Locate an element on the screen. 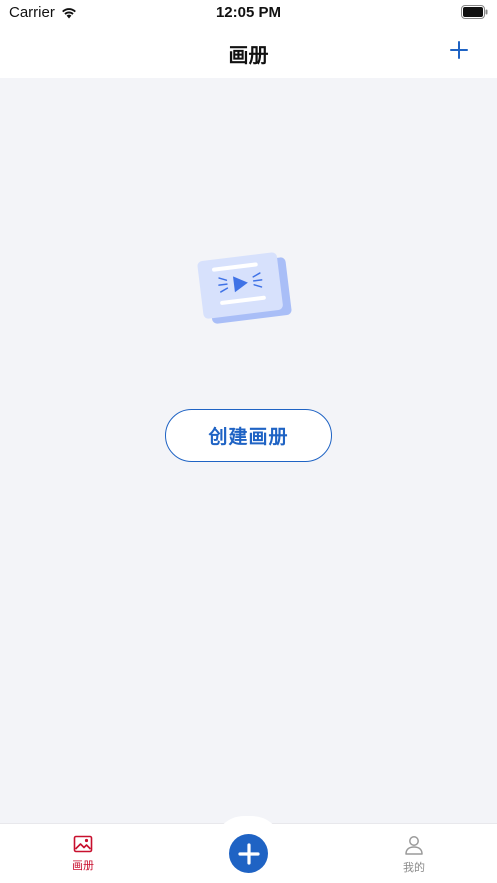  status-time: 12:05 PM is located at coordinates (248, 12).